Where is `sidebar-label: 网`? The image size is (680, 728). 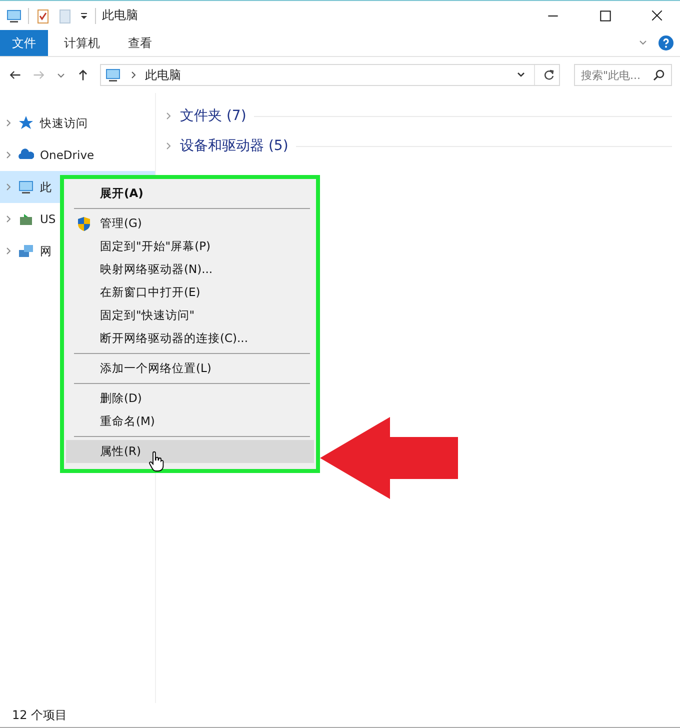
sidebar-label: 网 is located at coordinates (46, 251).